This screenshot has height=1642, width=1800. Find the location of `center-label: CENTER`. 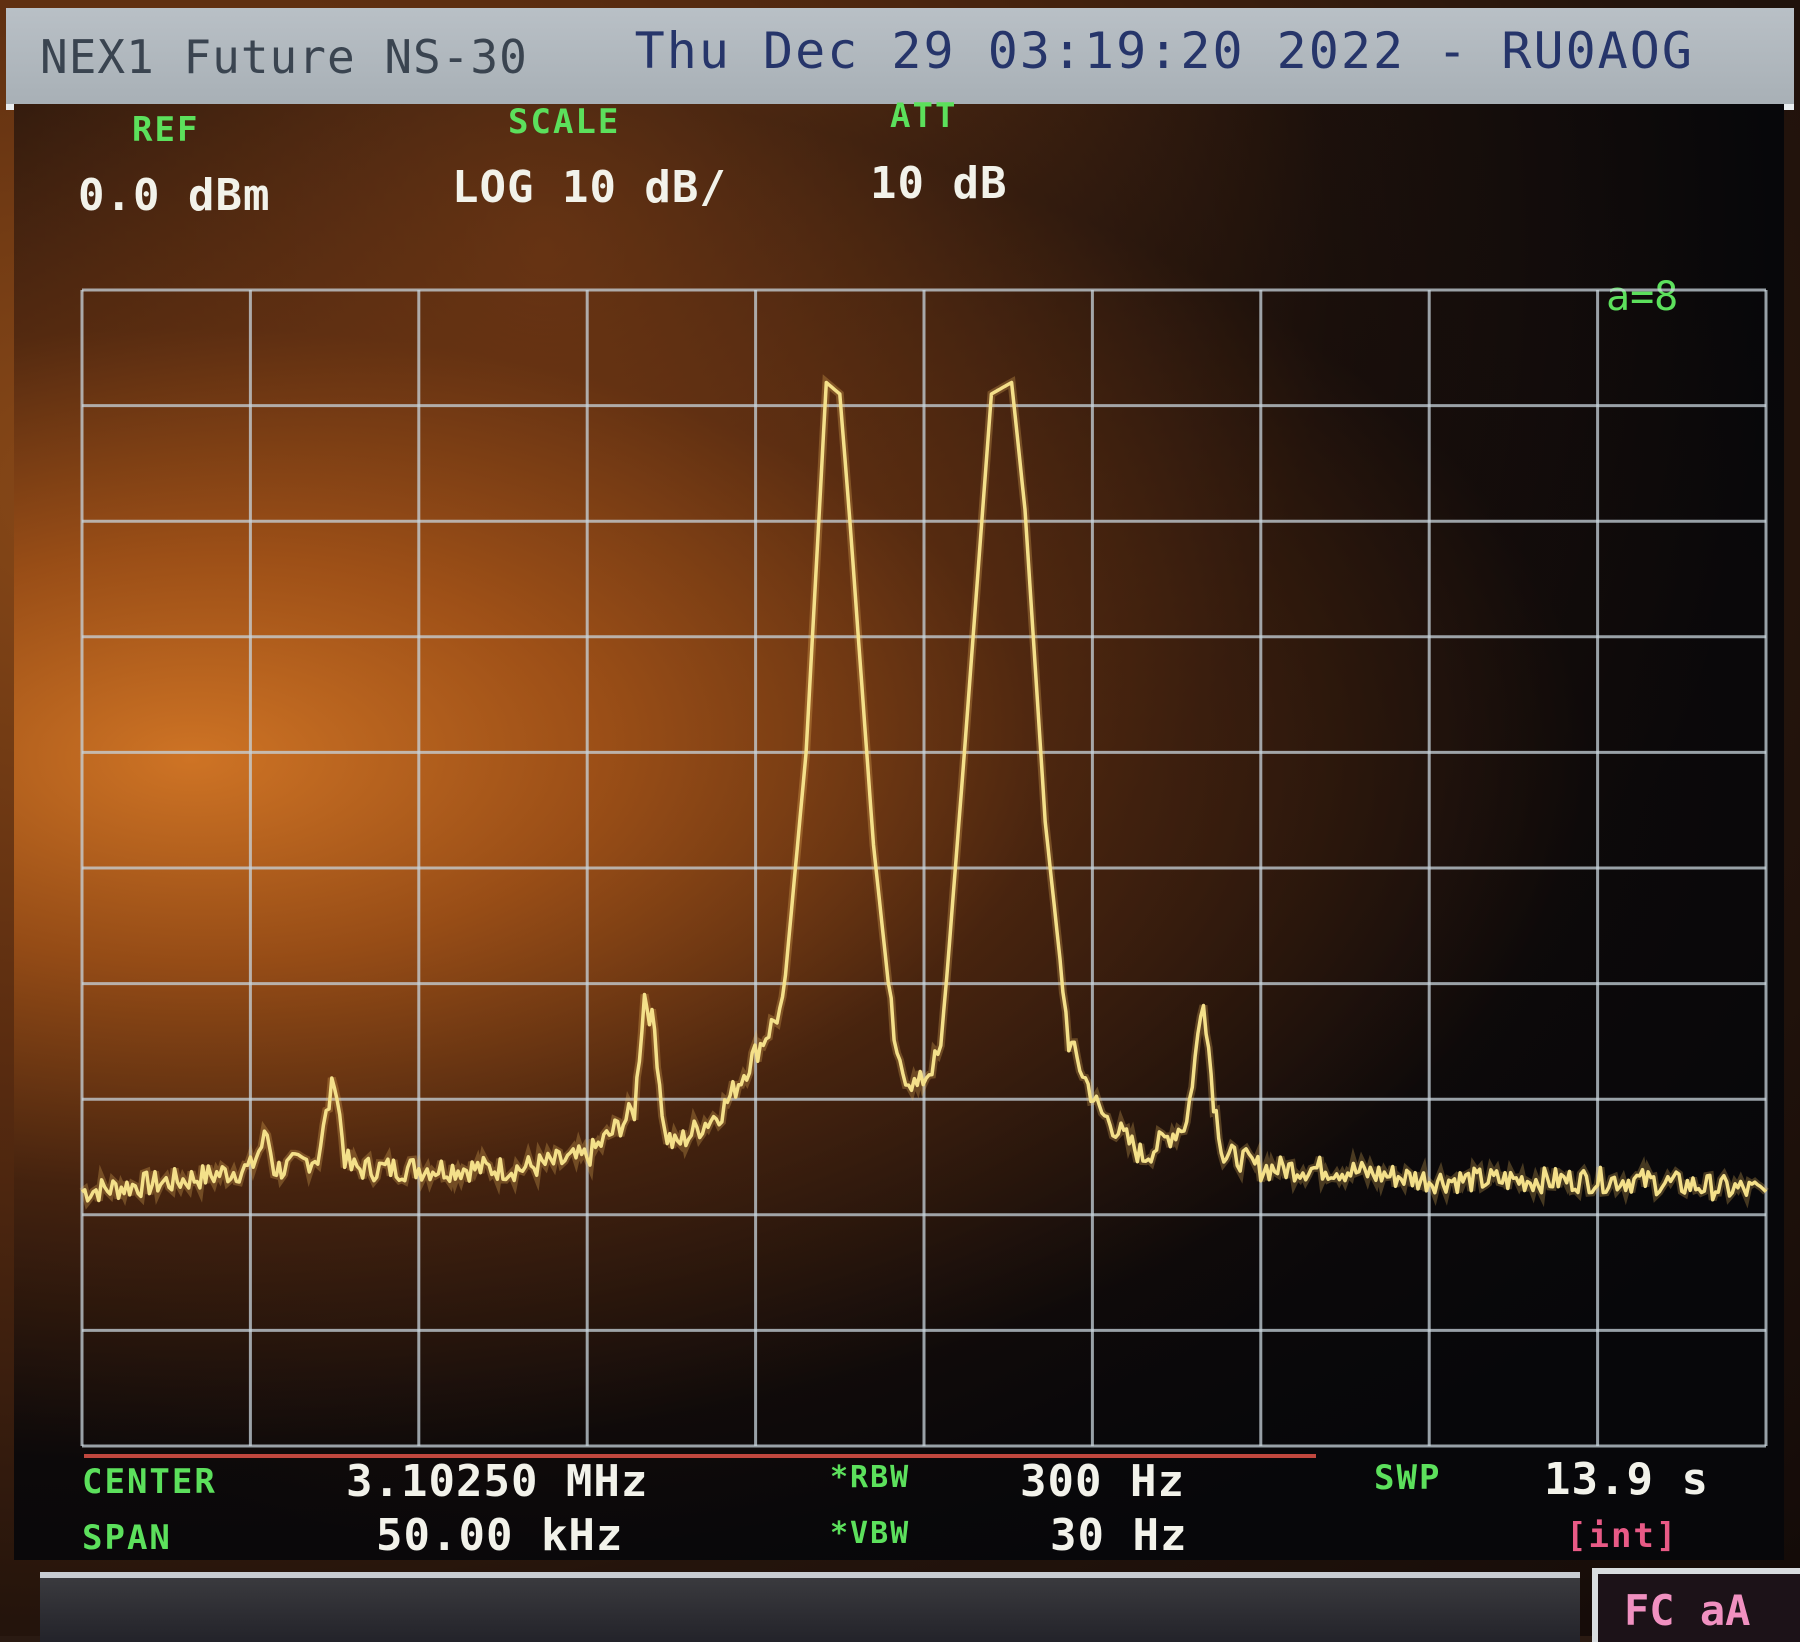

center-label: CENTER is located at coordinates (149, 1482).